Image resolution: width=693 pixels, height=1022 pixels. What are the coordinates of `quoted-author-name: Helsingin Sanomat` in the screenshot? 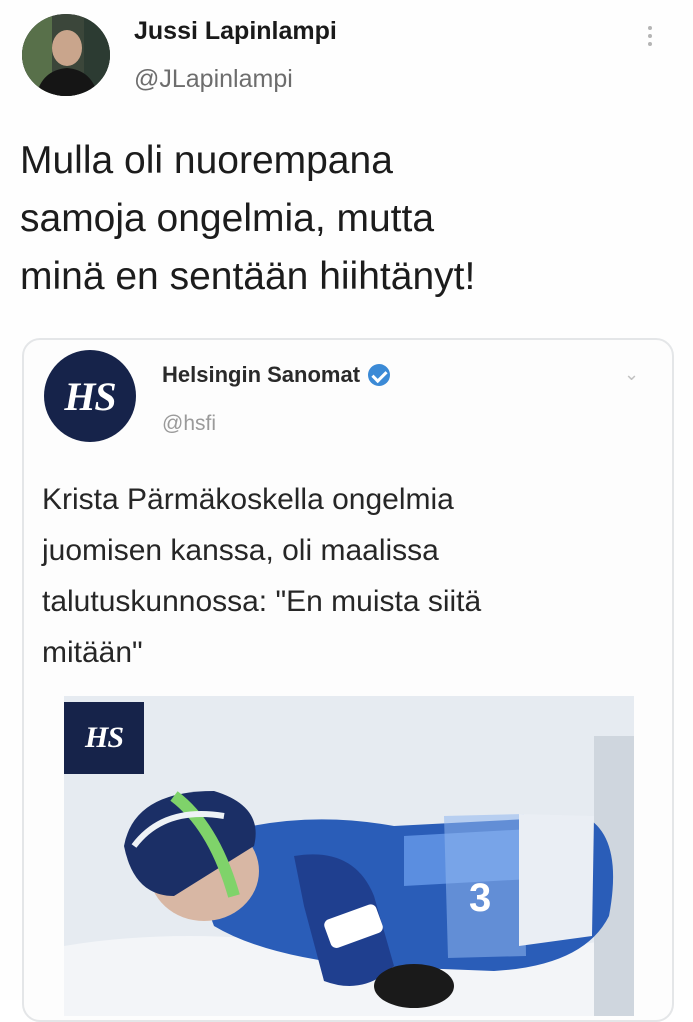 It's located at (276, 375).